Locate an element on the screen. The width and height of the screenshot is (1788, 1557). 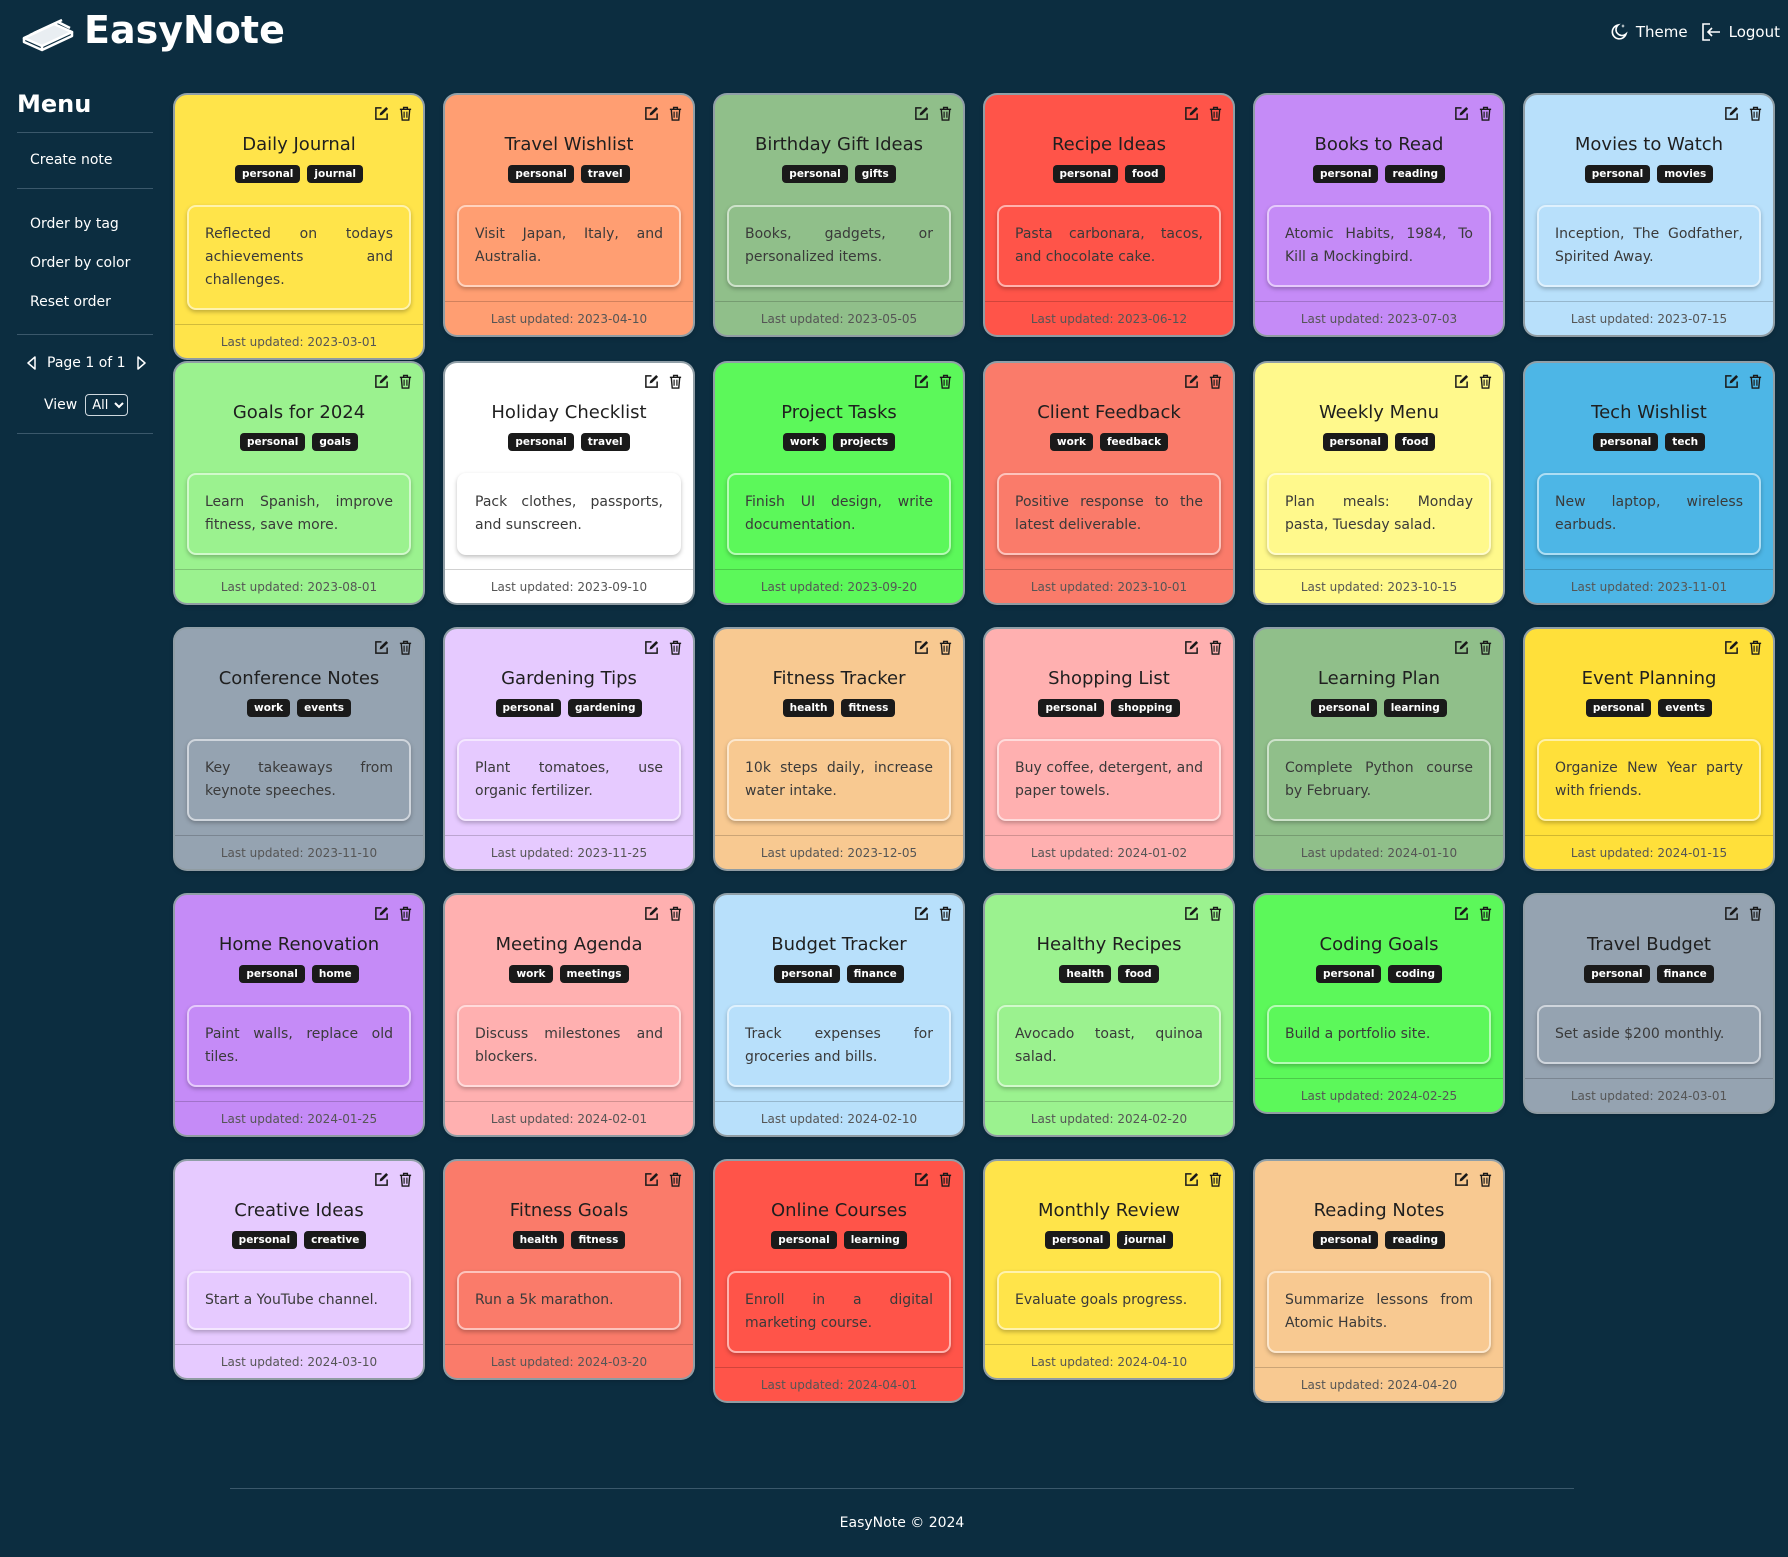
order-by-color-button: Order by color is located at coordinates (85, 263).